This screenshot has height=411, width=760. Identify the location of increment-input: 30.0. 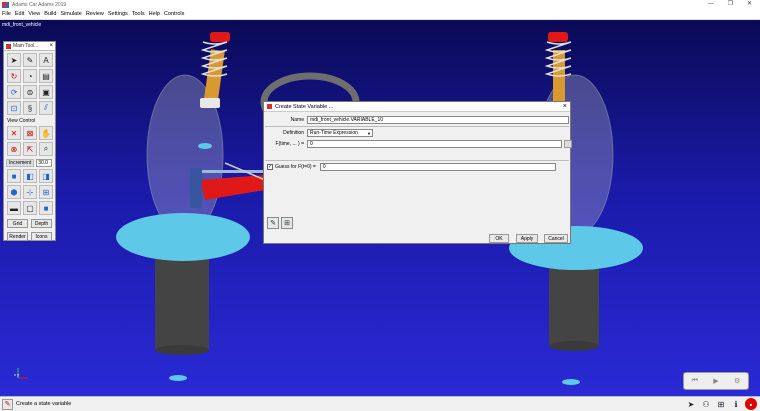
(44, 162).